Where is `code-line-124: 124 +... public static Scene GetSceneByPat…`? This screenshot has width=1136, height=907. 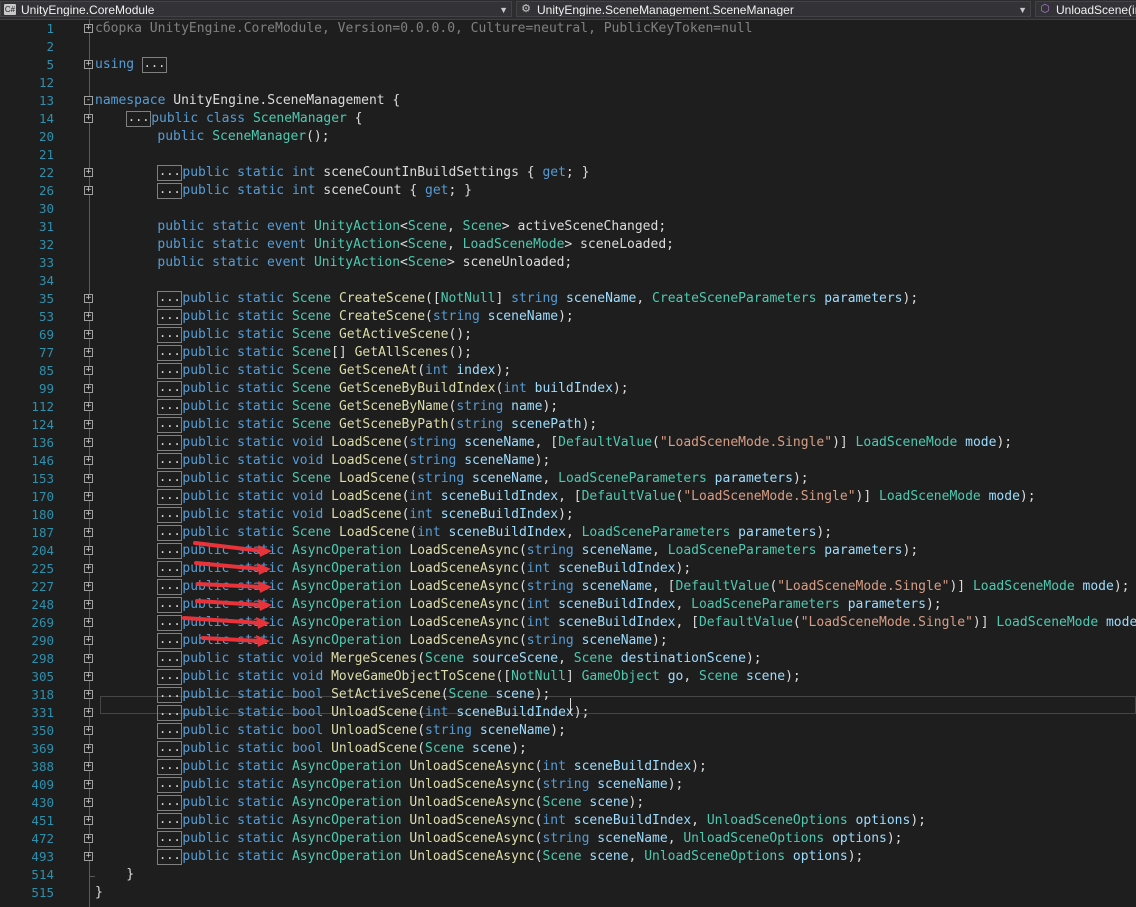
code-line-124: 124 +... public static Scene GetSceneByPat… is located at coordinates (568, 425).